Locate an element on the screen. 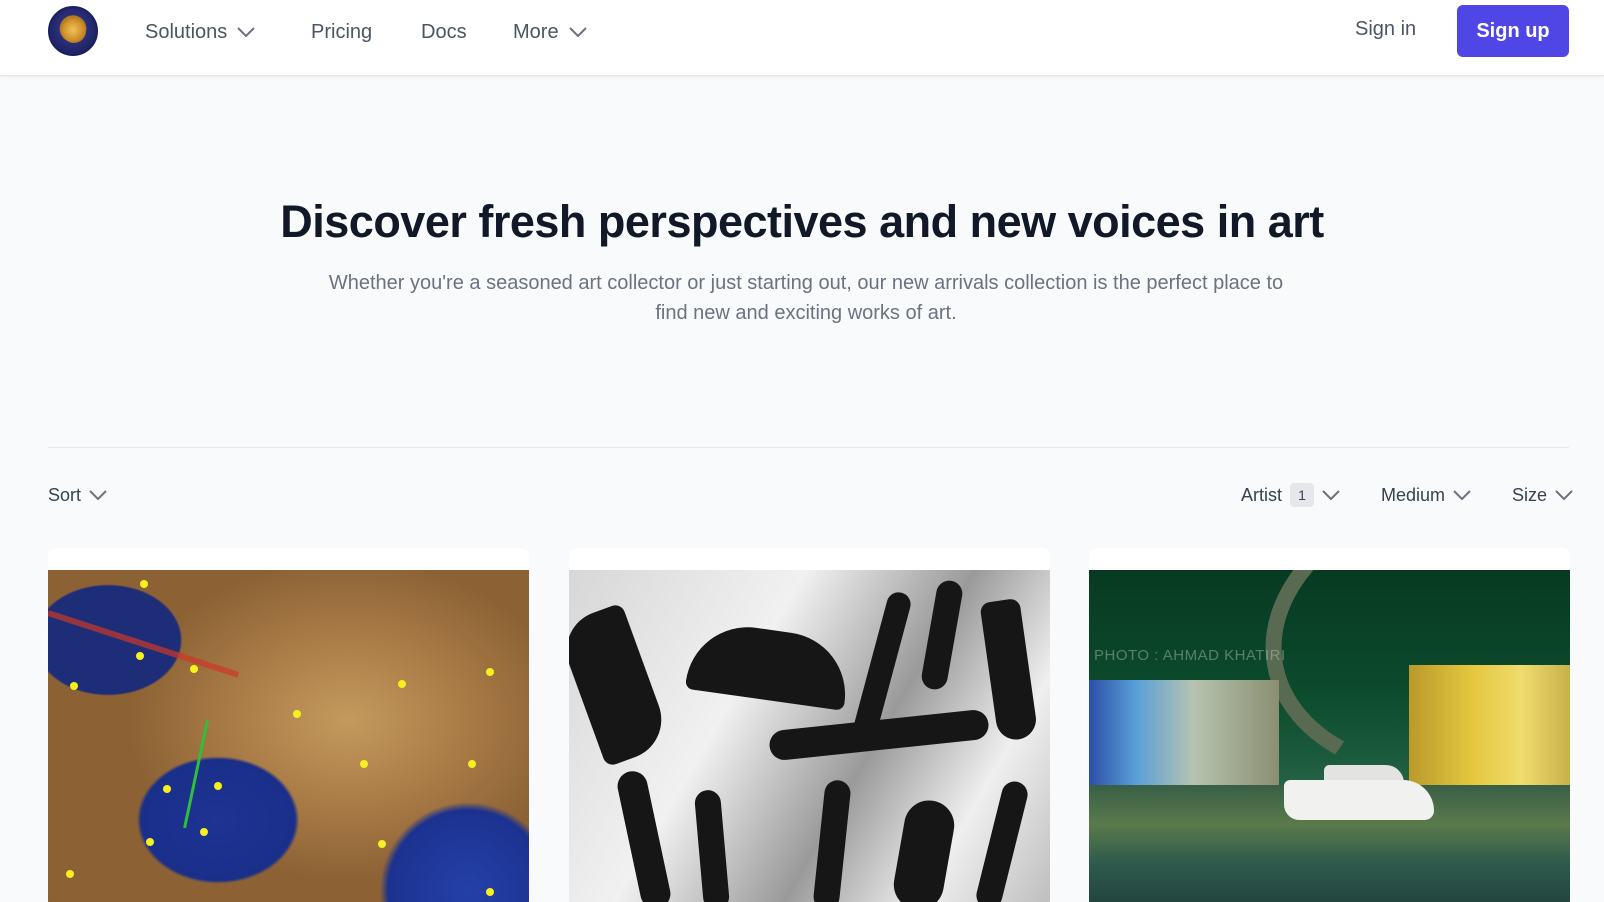 This screenshot has height=902, width=1604. arabic-calligraphy-image is located at coordinates (809, 736).